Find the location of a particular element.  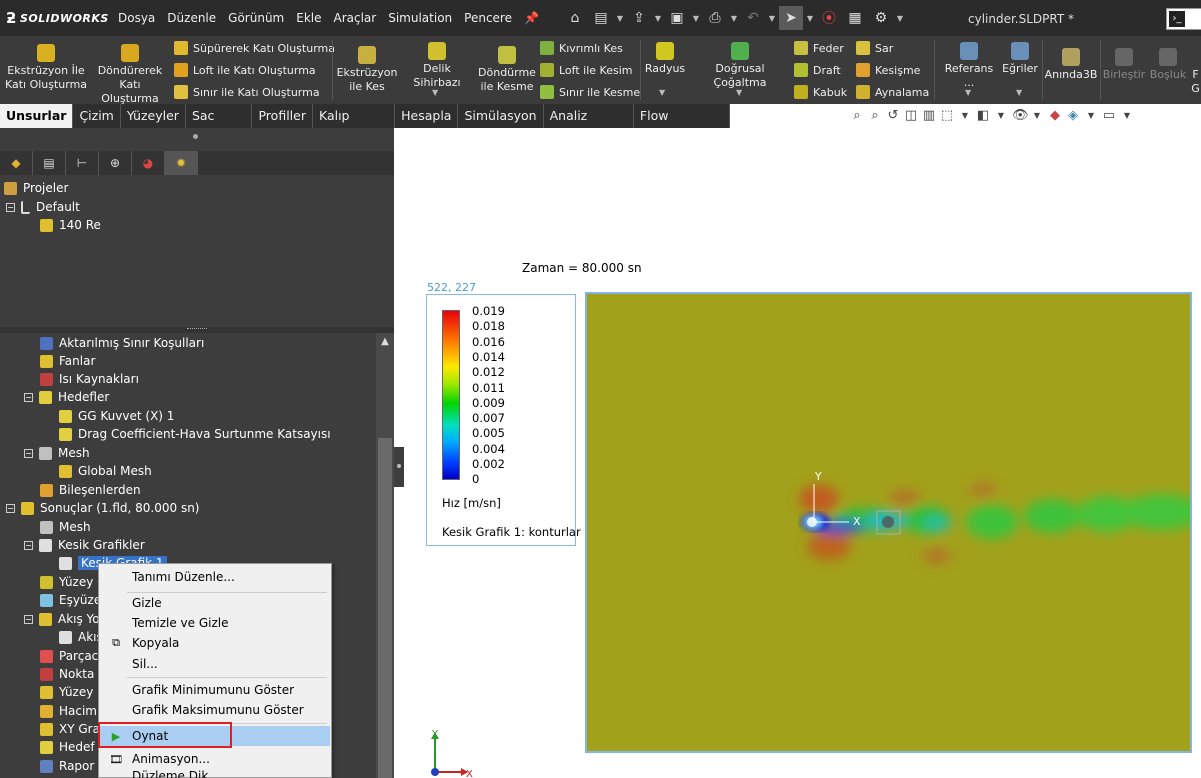

gap-button: Boşluk is located at coordinates (1168, 65).